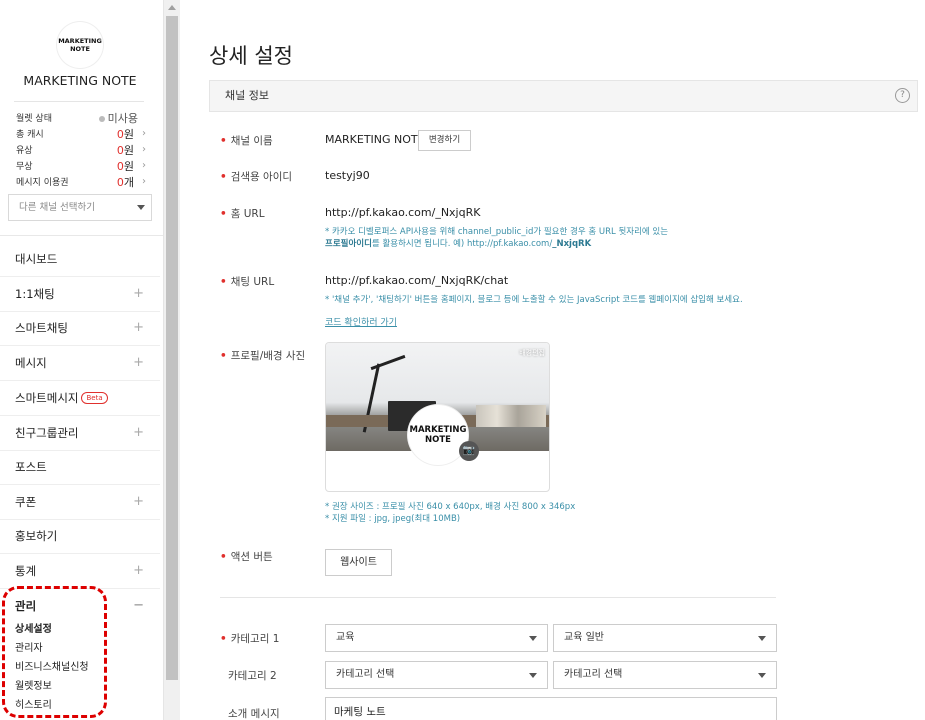 This screenshot has width=925, height=720. What do you see at coordinates (665, 675) in the screenshot?
I see `category2-sub-select: 카테고리 선택` at bounding box center [665, 675].